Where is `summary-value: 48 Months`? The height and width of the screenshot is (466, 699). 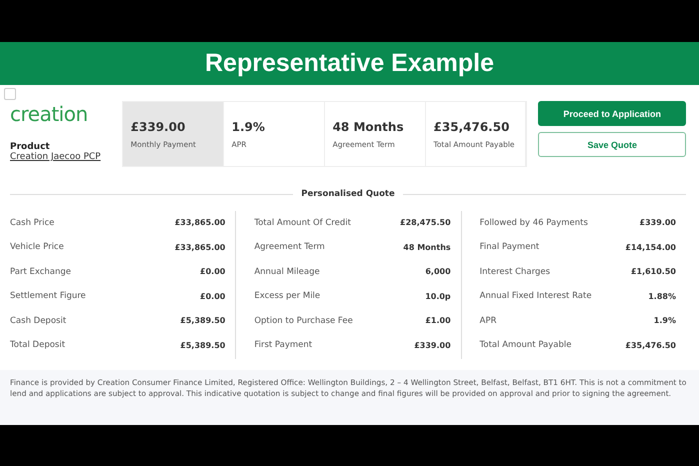 summary-value: 48 Months is located at coordinates (368, 127).